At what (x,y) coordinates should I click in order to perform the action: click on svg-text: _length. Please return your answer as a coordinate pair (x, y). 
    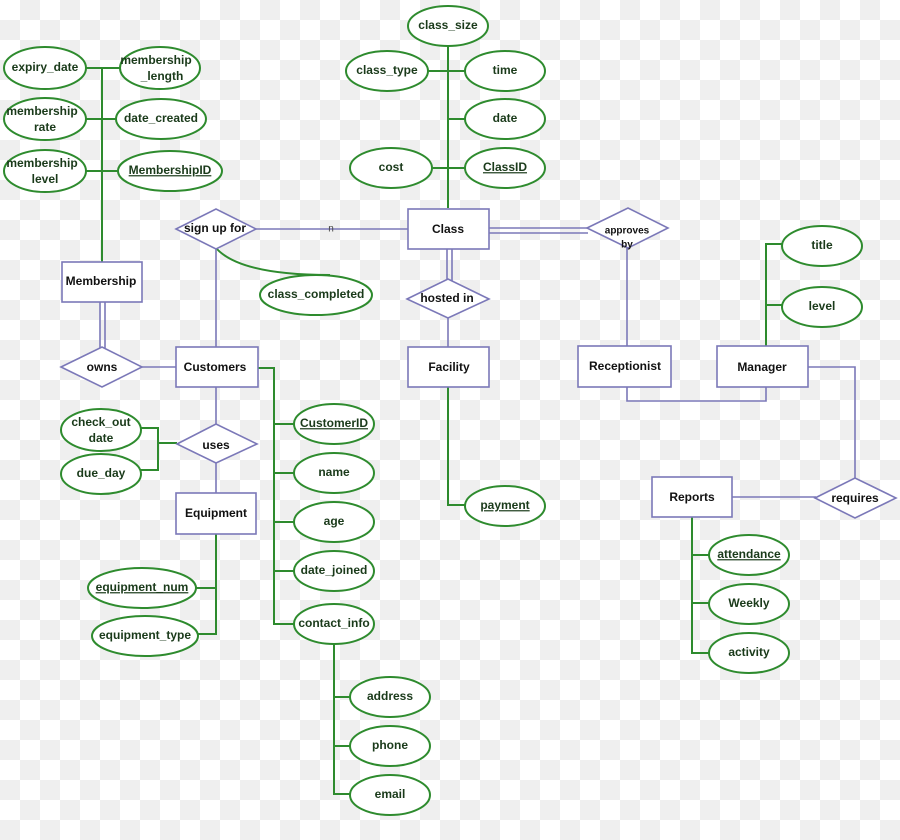
    Looking at the image, I should click on (162, 76).